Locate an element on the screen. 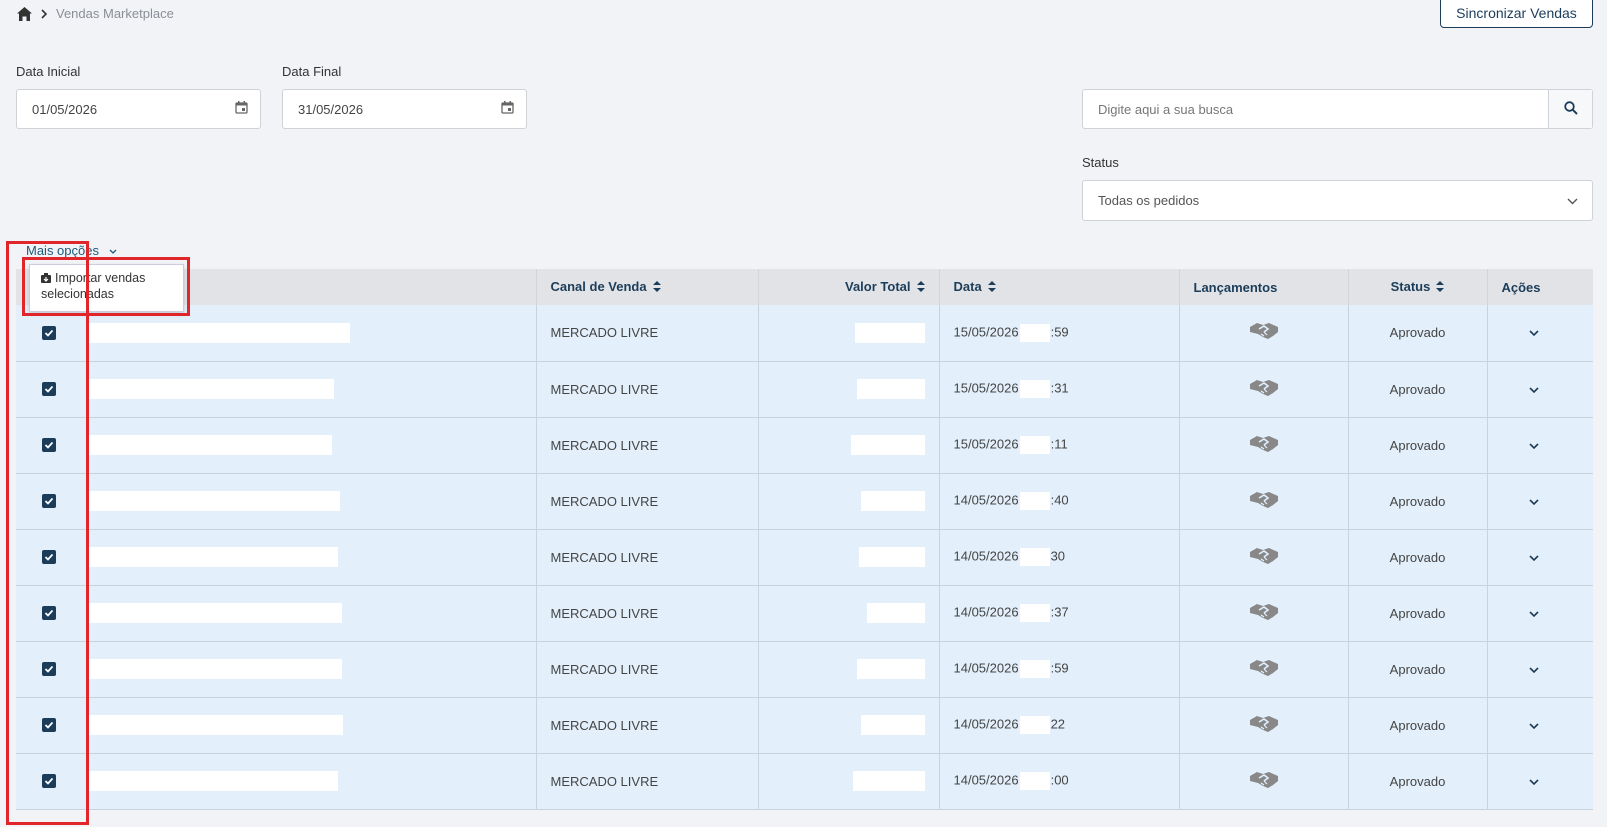 This screenshot has width=1607, height=827. date-suffix: :31 is located at coordinates (1059, 388).